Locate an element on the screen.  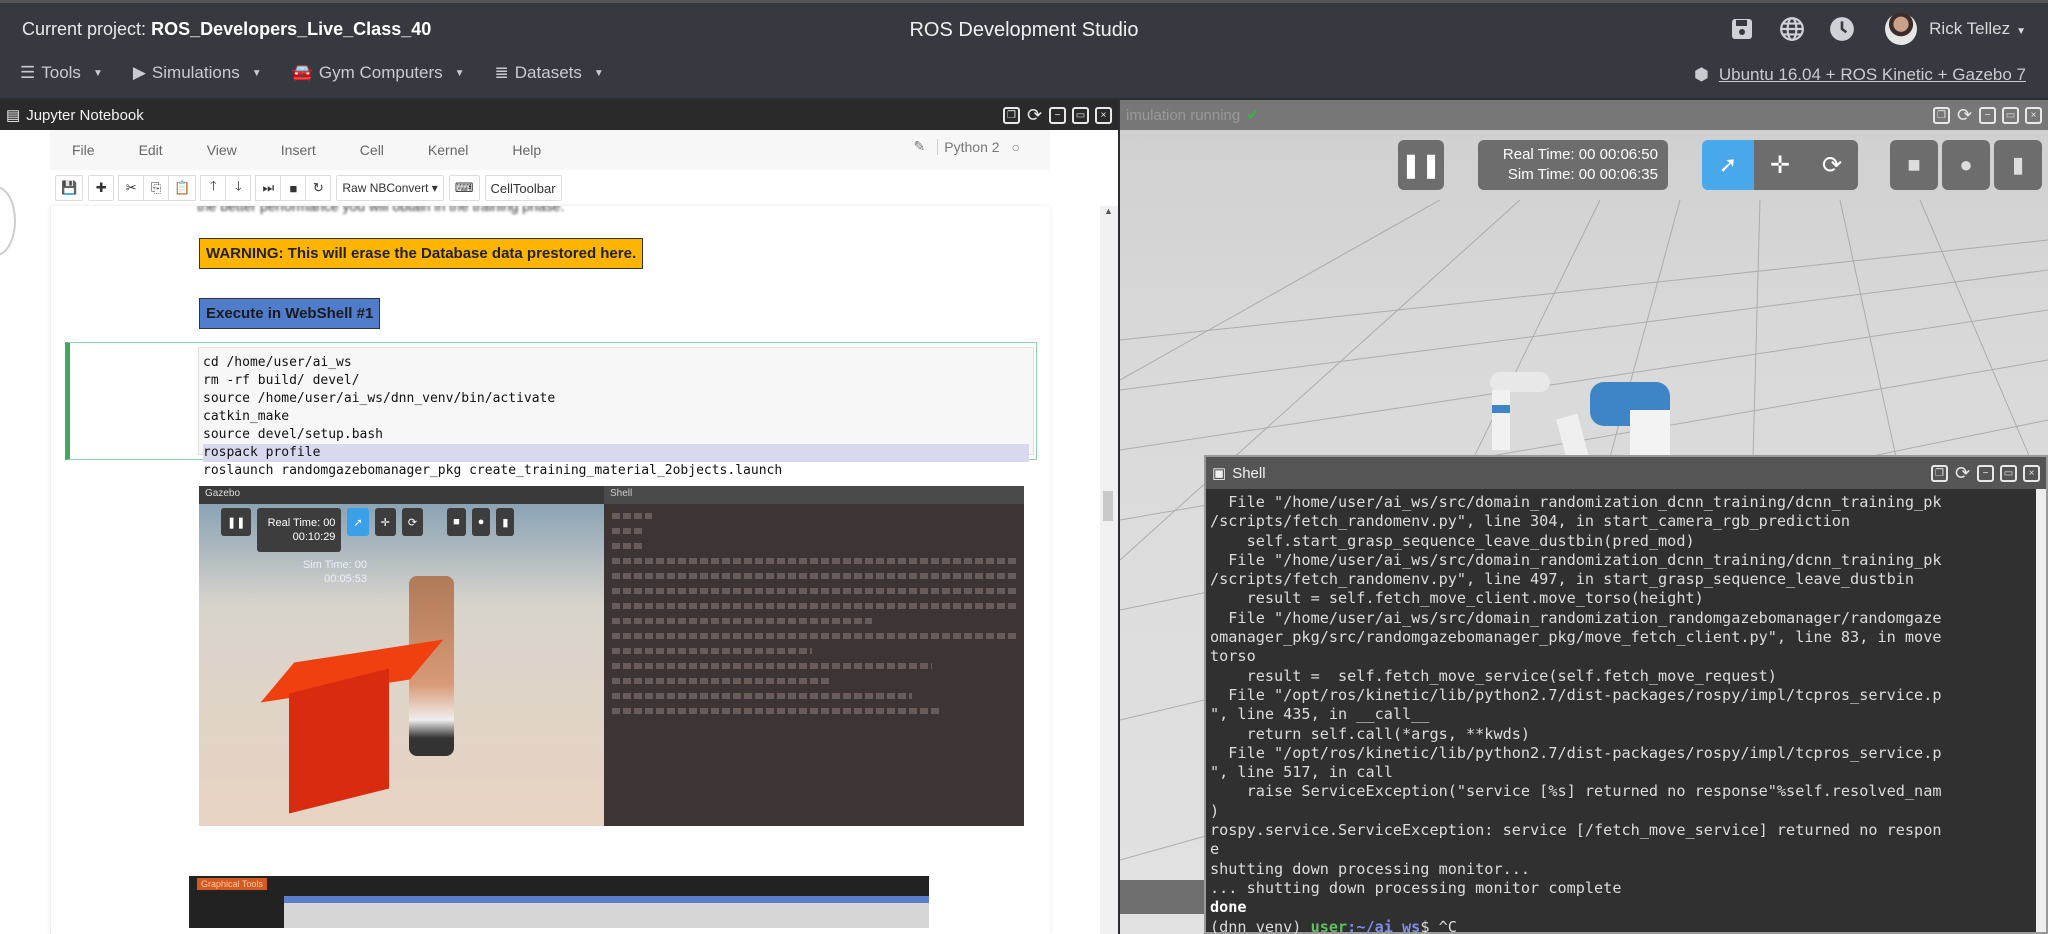
gazebo-bottom-strip is located at coordinates (1162, 897).